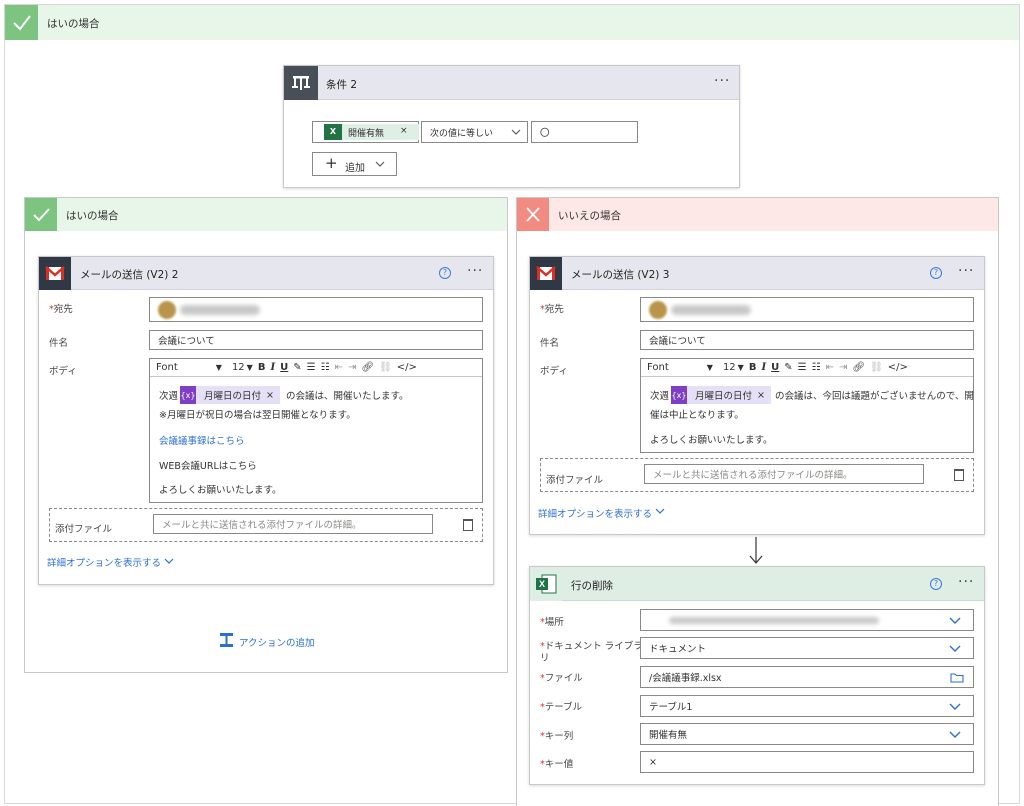  What do you see at coordinates (807, 620) in the screenshot?
I see `location-select` at bounding box center [807, 620].